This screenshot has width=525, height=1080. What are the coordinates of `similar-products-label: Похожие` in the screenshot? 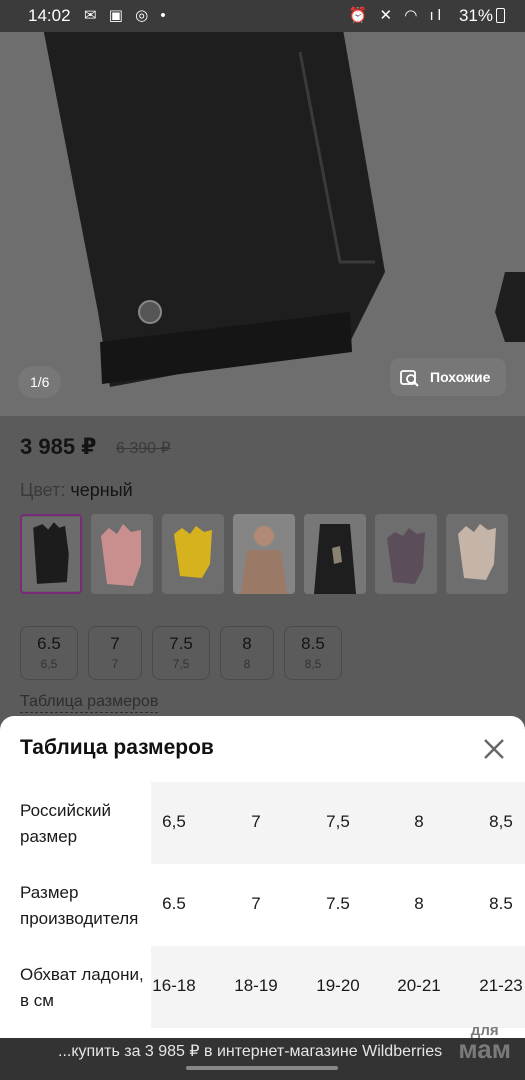 It's located at (460, 377).